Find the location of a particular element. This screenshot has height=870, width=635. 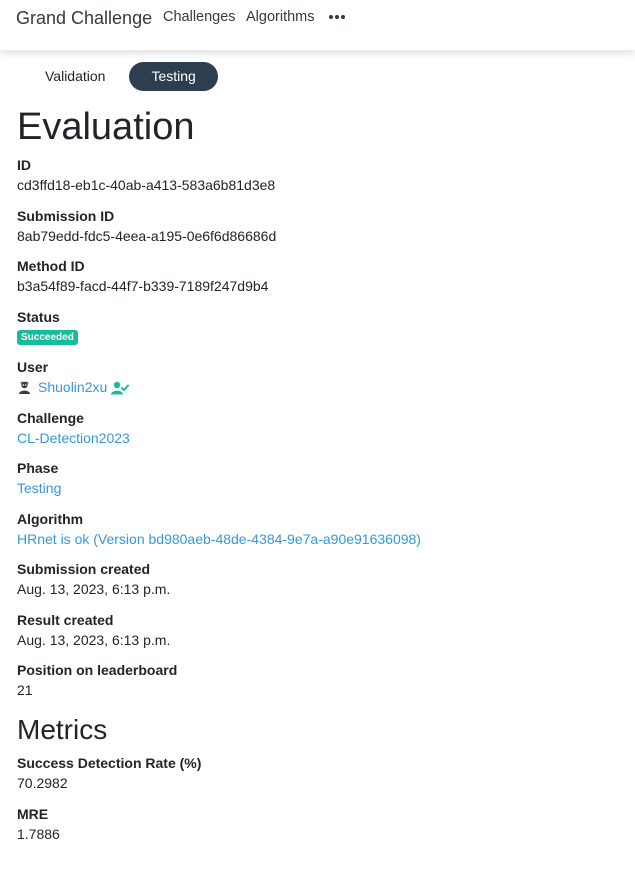

field-phase: Phase Testing is located at coordinates (317, 478).